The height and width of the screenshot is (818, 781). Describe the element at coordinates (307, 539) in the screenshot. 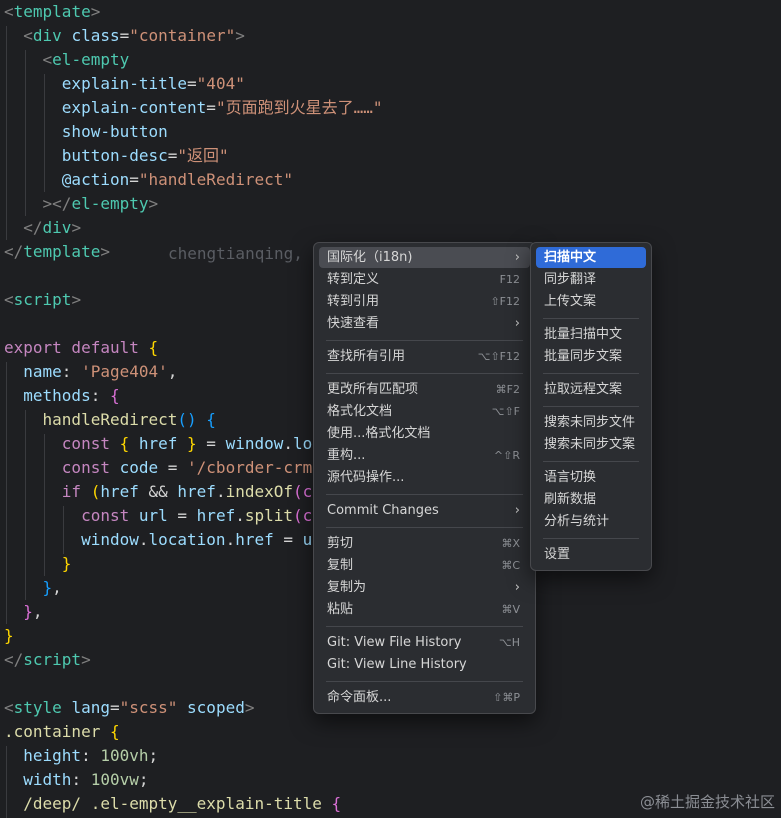

I see `code-token: u` at that location.